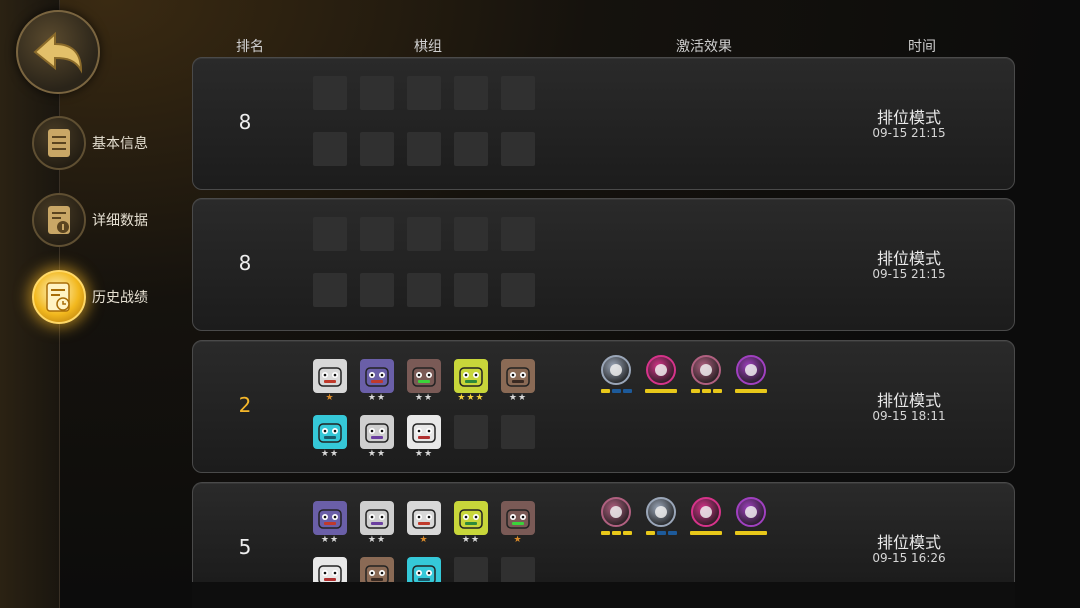  What do you see at coordinates (909, 416) in the screenshot?
I see `match-time: 09-15 18:11` at bounding box center [909, 416].